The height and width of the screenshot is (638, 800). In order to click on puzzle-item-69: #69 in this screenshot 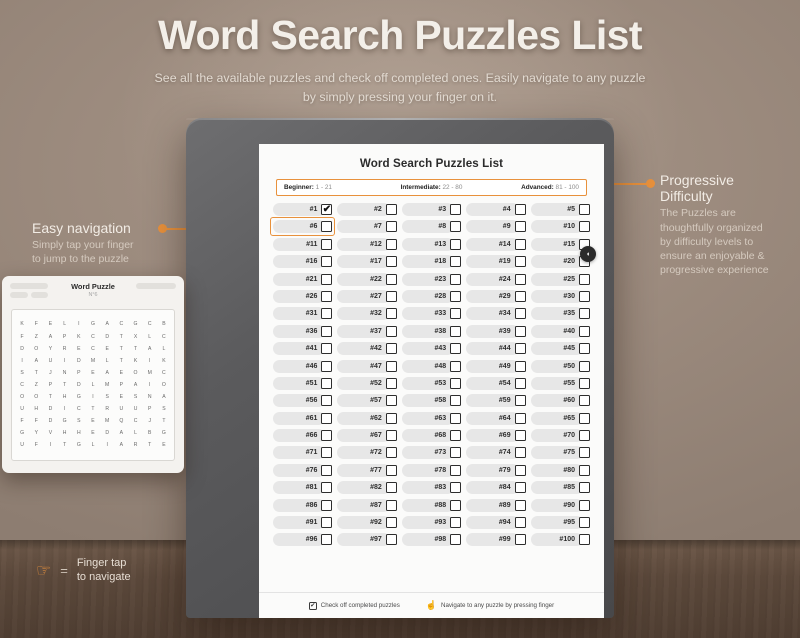, I will do `click(496, 435)`.